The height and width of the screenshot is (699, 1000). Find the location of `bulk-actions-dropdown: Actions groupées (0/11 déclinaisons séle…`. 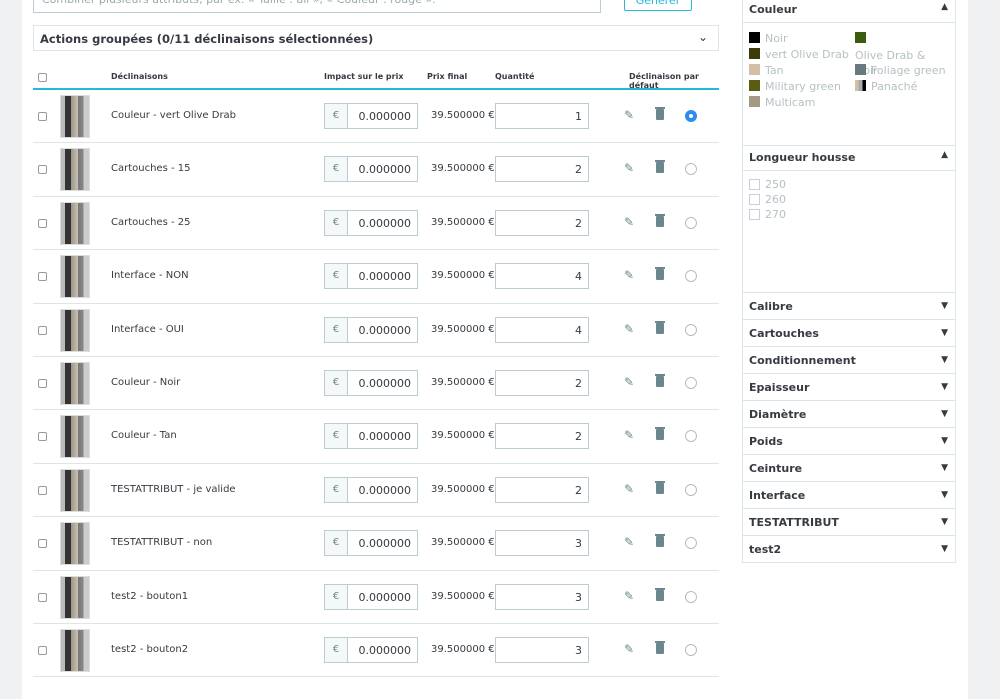

bulk-actions-dropdown: Actions groupées (0/11 déclinaisons séle… is located at coordinates (376, 38).